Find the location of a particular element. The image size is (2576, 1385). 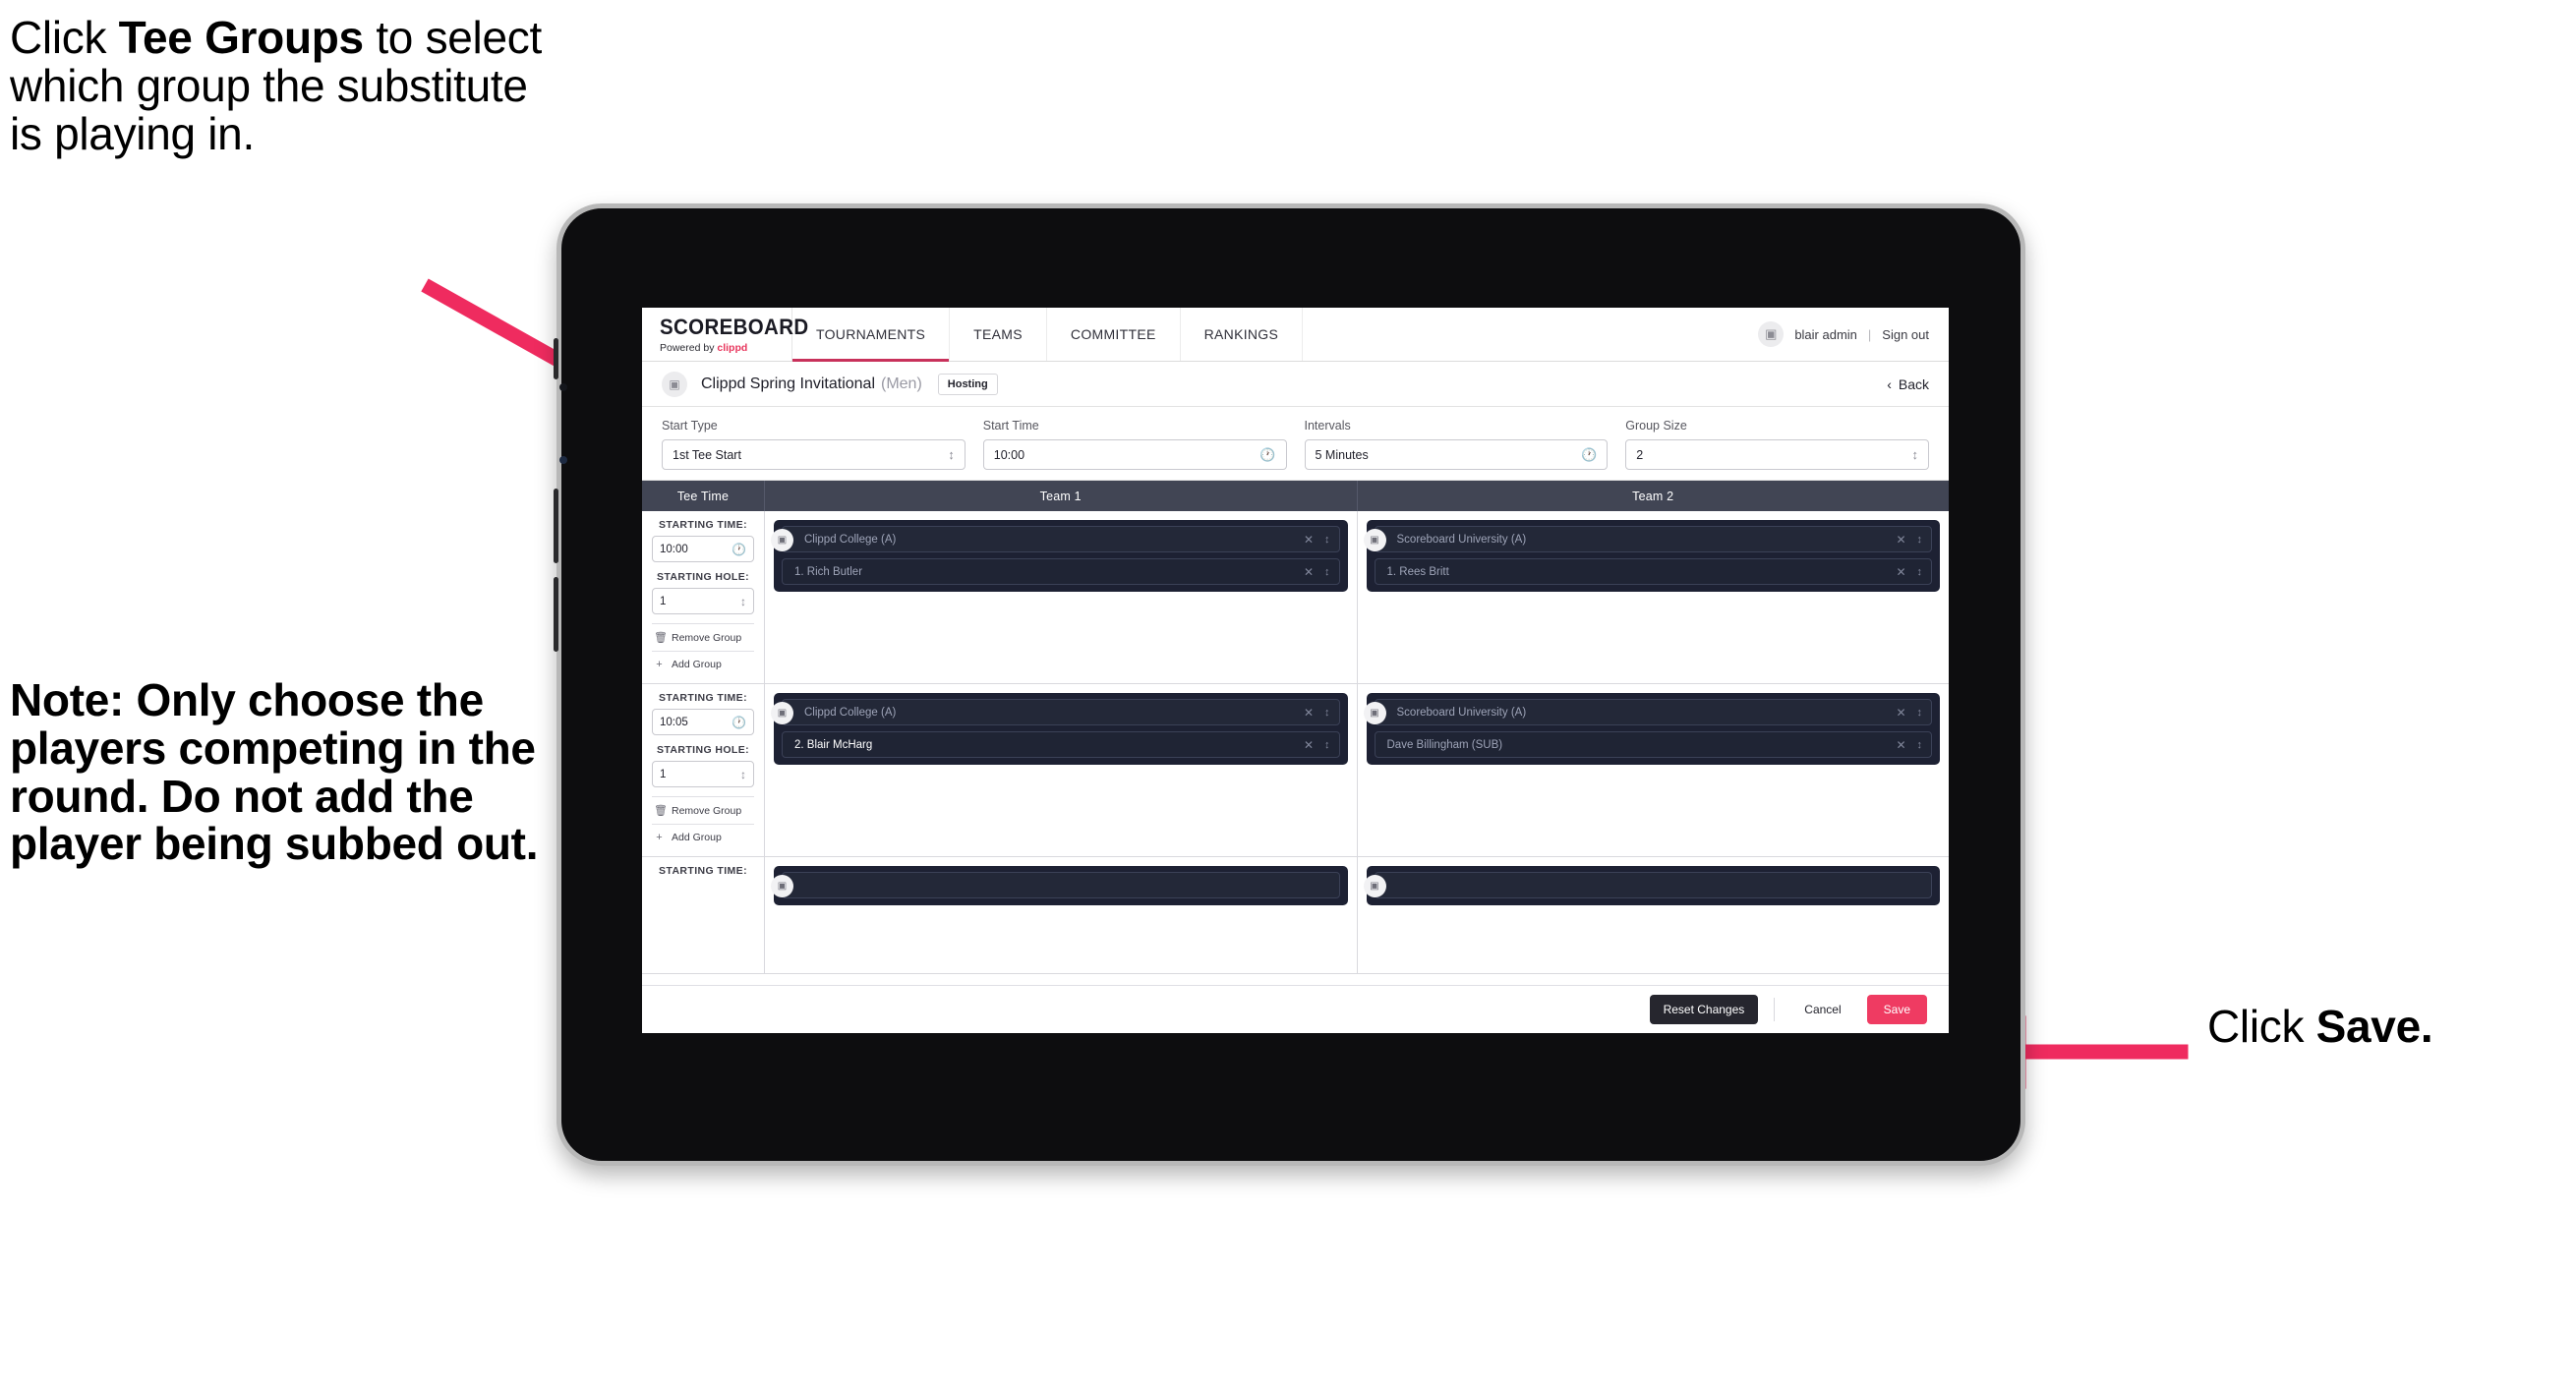

player-row: 2. Blair McHarg ✕ ↕ is located at coordinates (1061, 744).